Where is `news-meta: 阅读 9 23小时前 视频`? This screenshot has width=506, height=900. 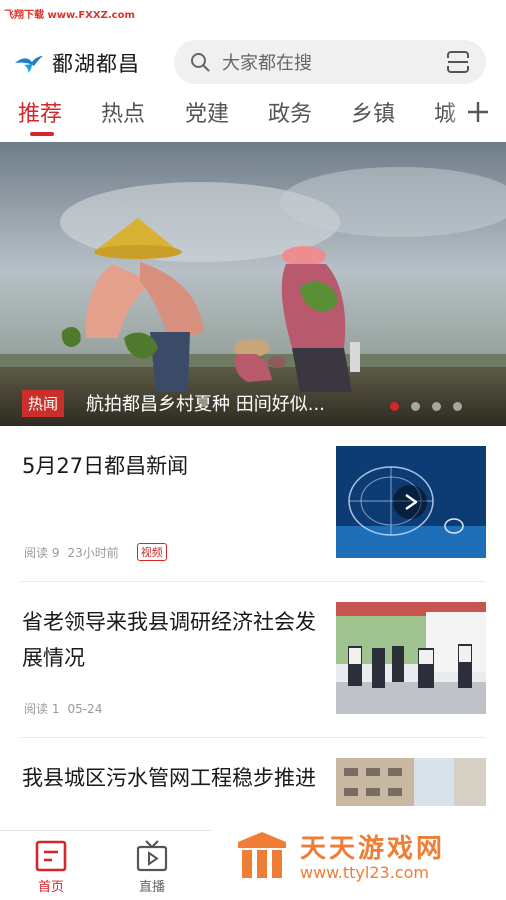 news-meta: 阅读 9 23小时前 视频 is located at coordinates (95, 552).